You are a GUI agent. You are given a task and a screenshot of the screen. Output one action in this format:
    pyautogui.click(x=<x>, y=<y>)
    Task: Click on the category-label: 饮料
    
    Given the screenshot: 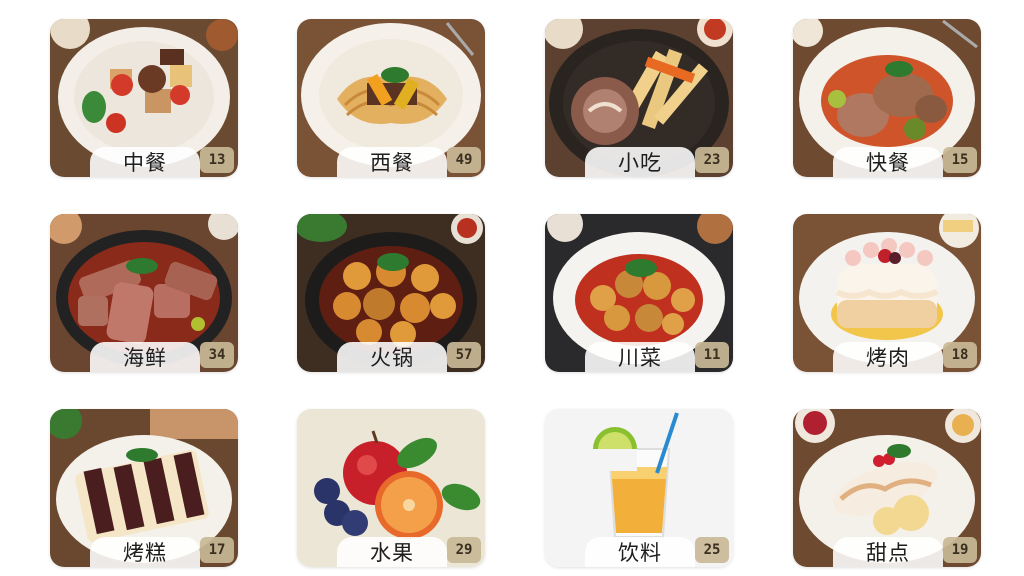 What is the action you would take?
    pyautogui.click(x=640, y=552)
    